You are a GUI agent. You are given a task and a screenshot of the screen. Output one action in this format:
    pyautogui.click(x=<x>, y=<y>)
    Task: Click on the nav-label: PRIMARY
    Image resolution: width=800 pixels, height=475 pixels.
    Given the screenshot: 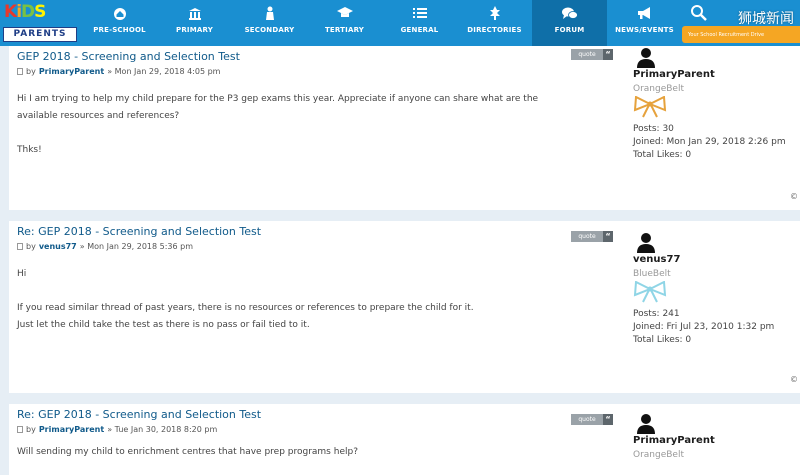 What is the action you would take?
    pyautogui.click(x=194, y=30)
    